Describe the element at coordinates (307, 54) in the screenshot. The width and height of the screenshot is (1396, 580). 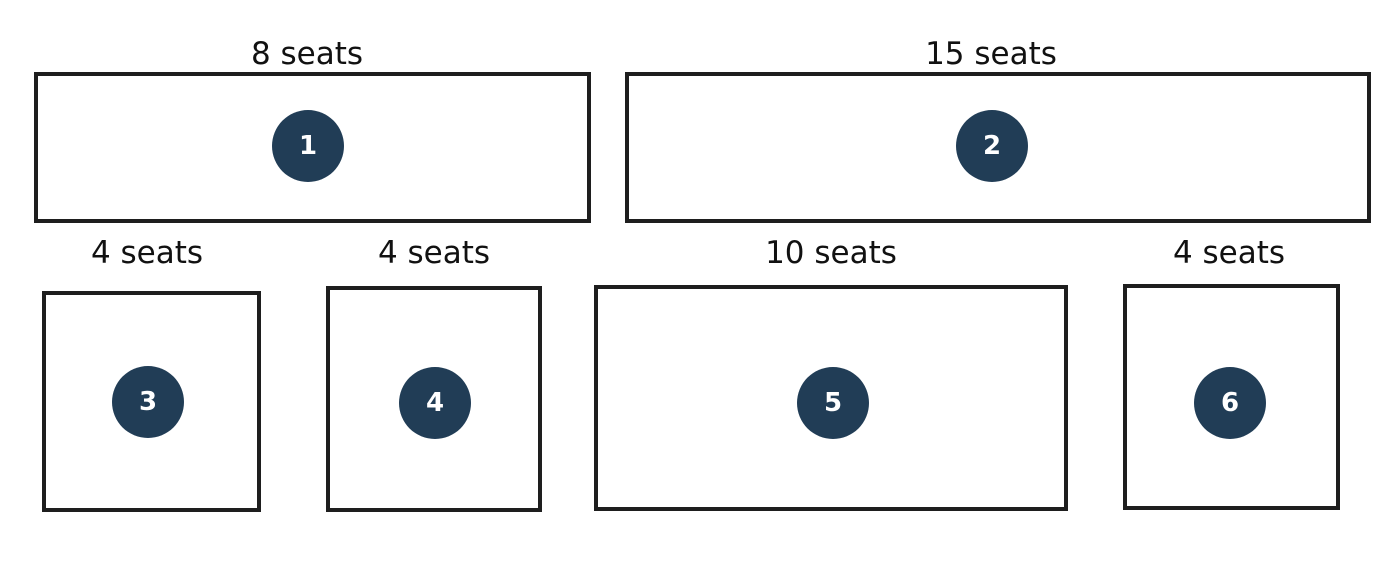
I see `table-1-seats-label: 8 seats` at that location.